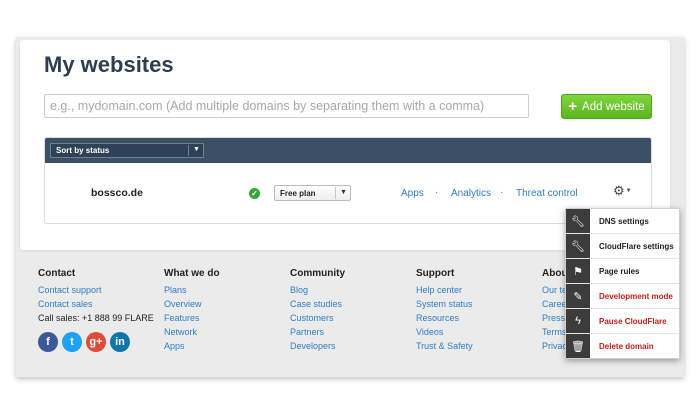  What do you see at coordinates (636, 296) in the screenshot?
I see `menu-item-label: Development mode` at bounding box center [636, 296].